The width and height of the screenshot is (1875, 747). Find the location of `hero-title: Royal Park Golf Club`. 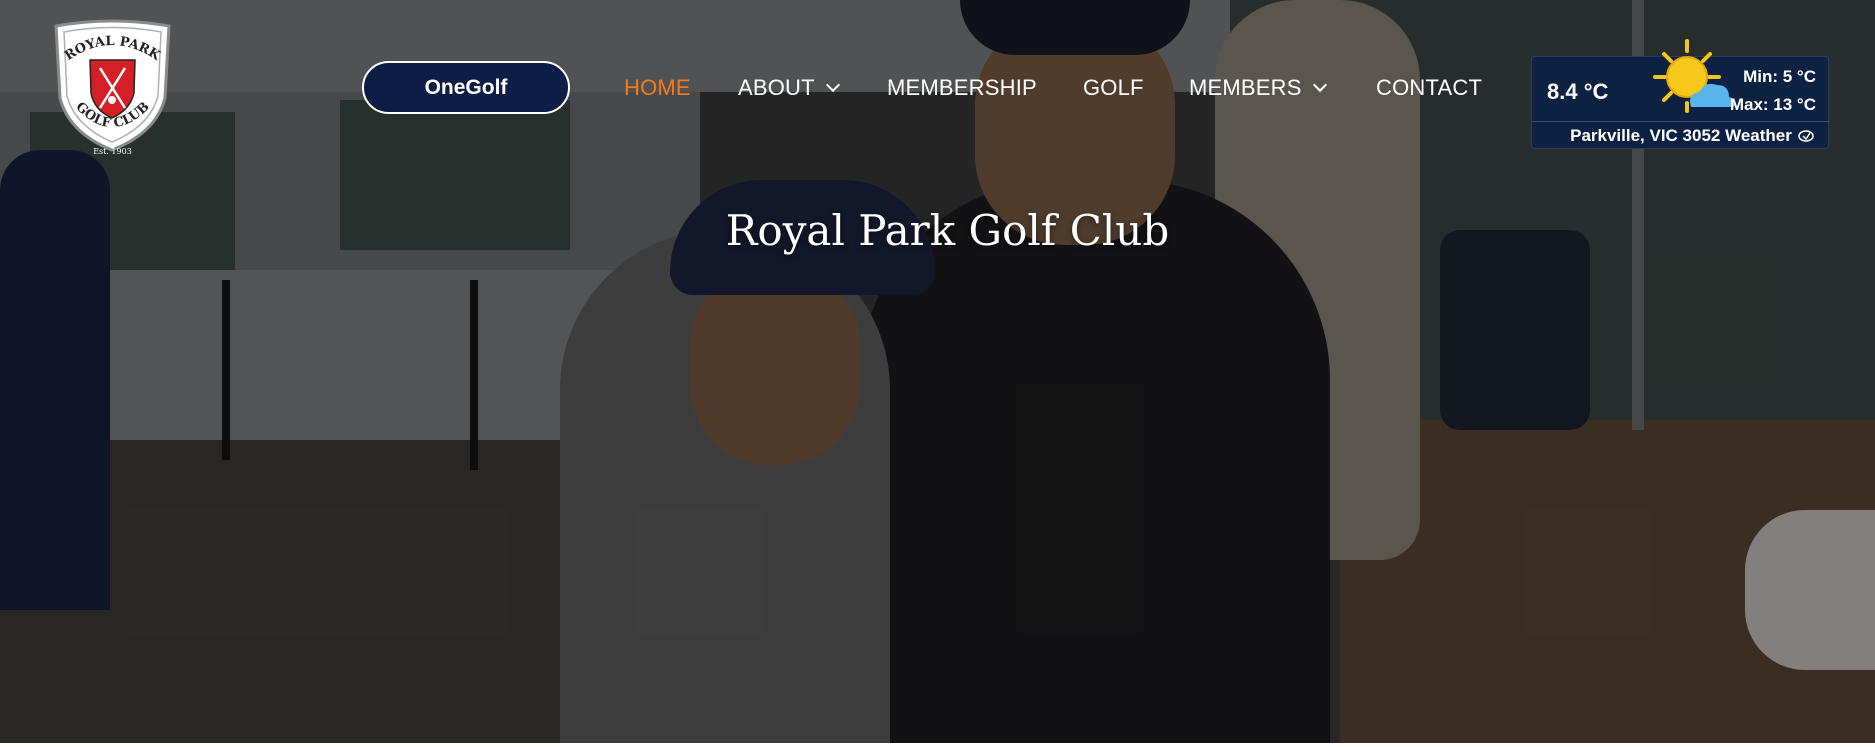

hero-title: Royal Park Golf Club is located at coordinates (947, 231).